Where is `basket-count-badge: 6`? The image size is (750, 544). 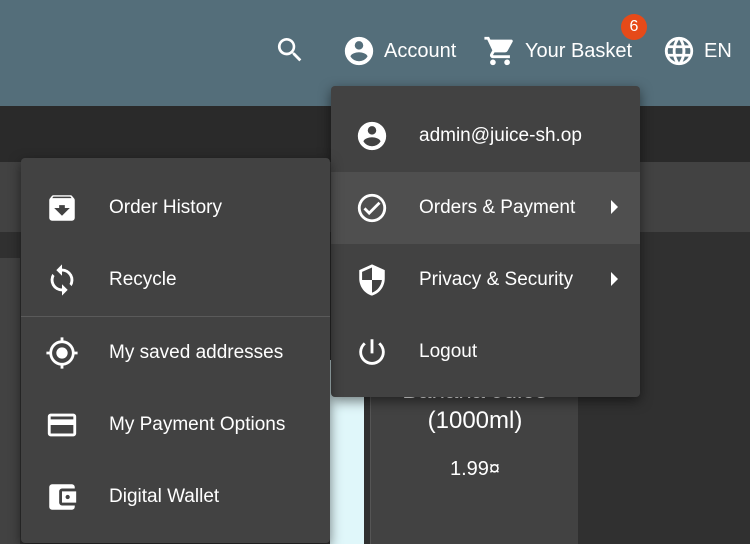 basket-count-badge: 6 is located at coordinates (634, 27).